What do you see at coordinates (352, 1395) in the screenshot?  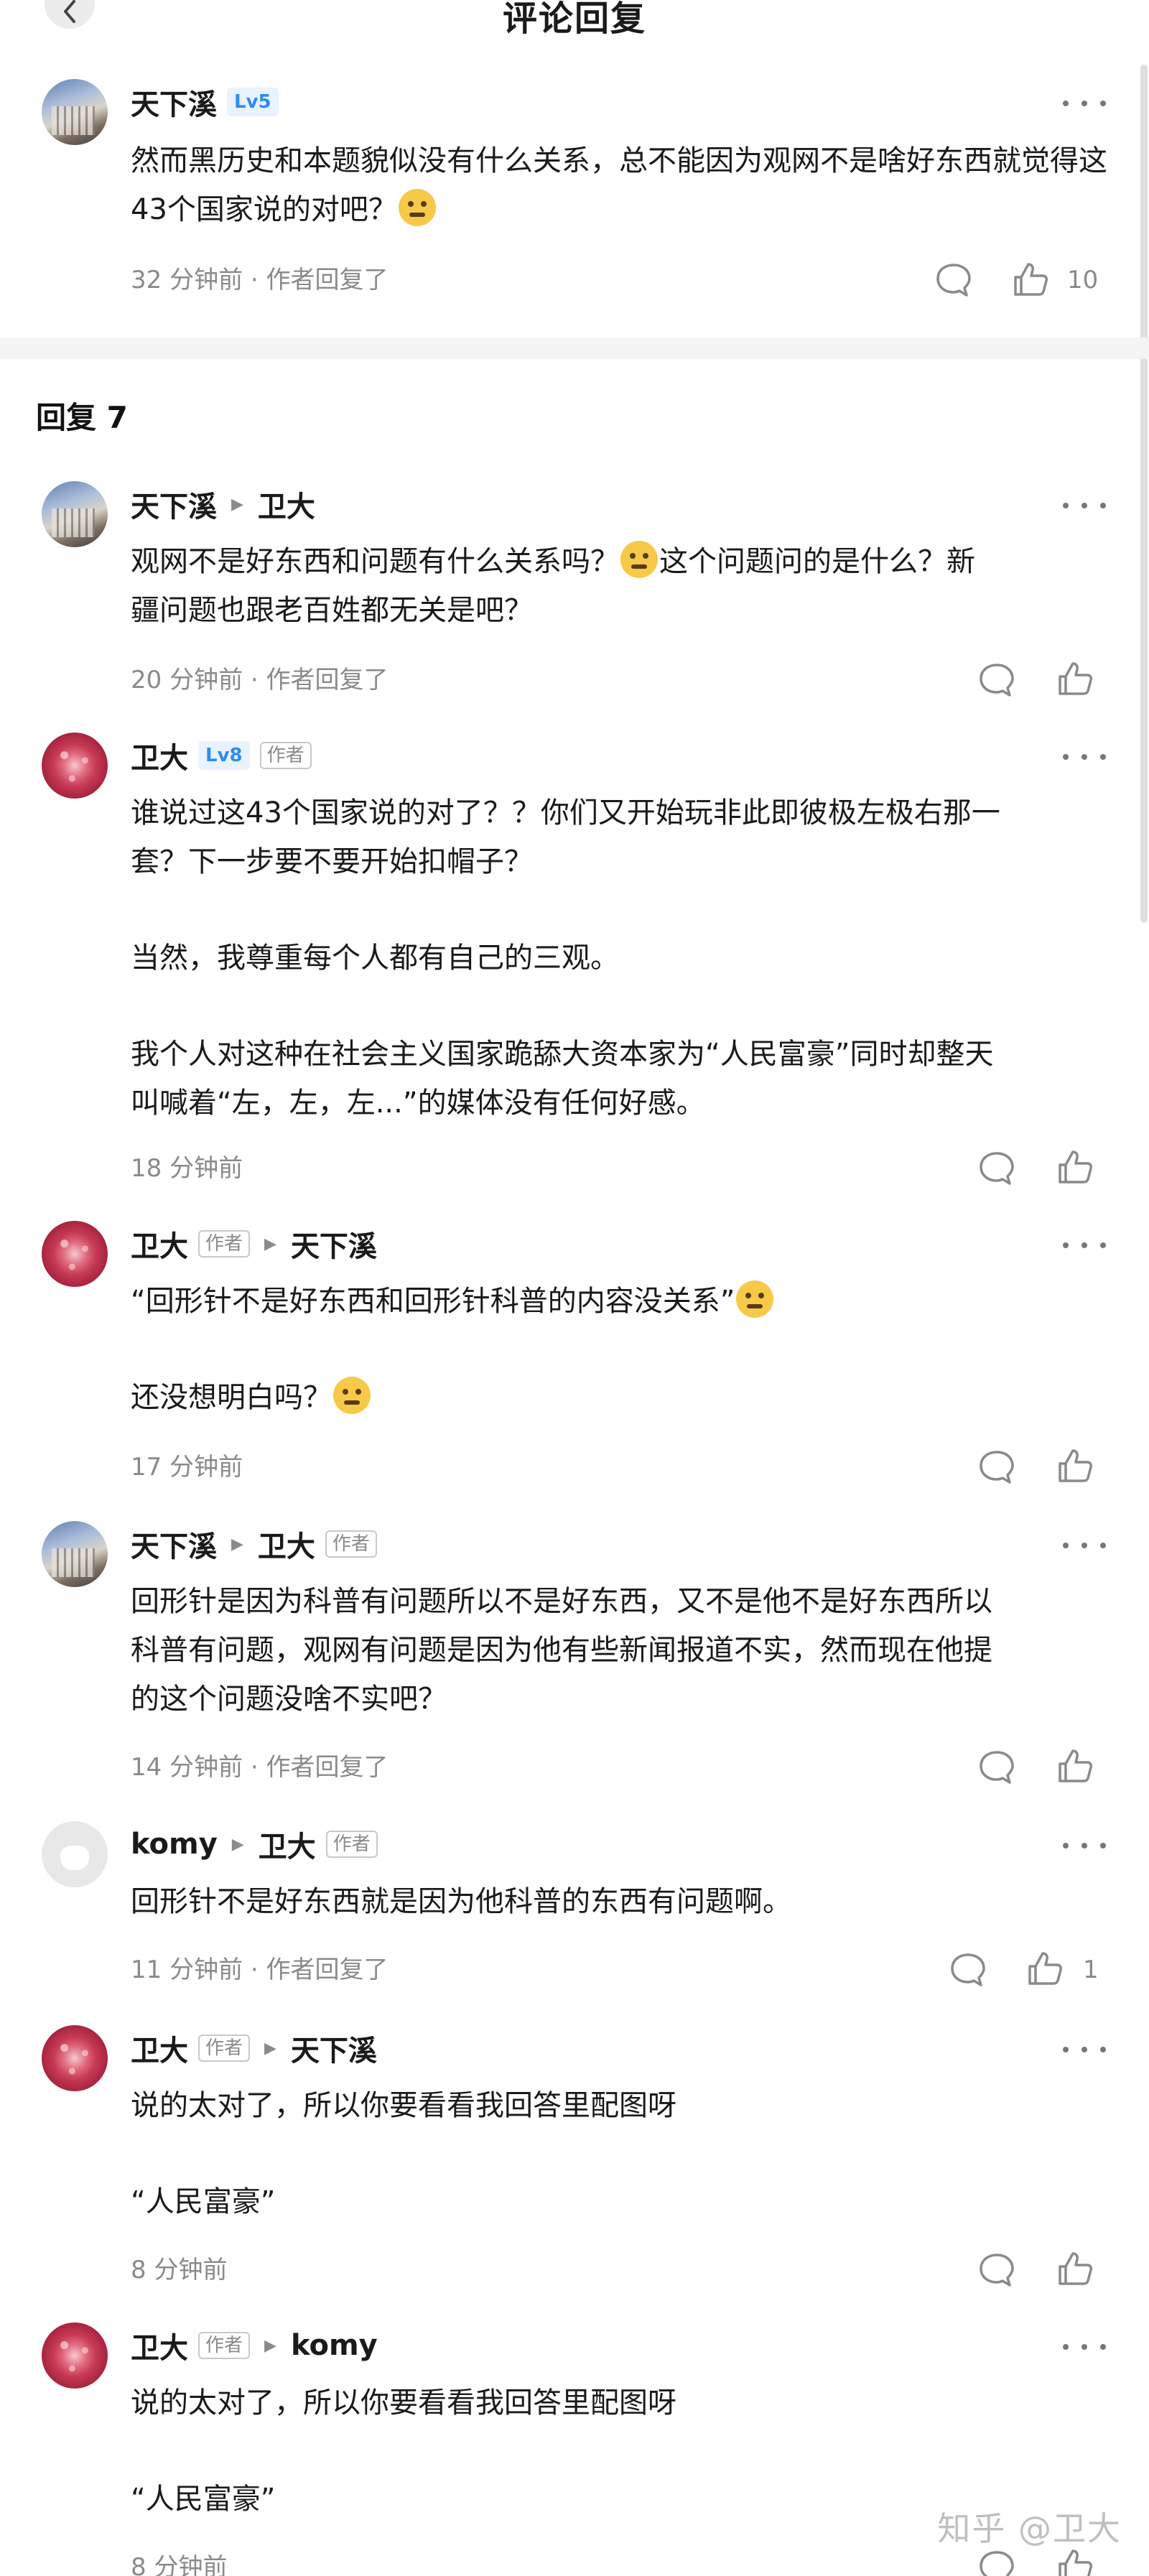 I see `laughing-emoji-icon` at bounding box center [352, 1395].